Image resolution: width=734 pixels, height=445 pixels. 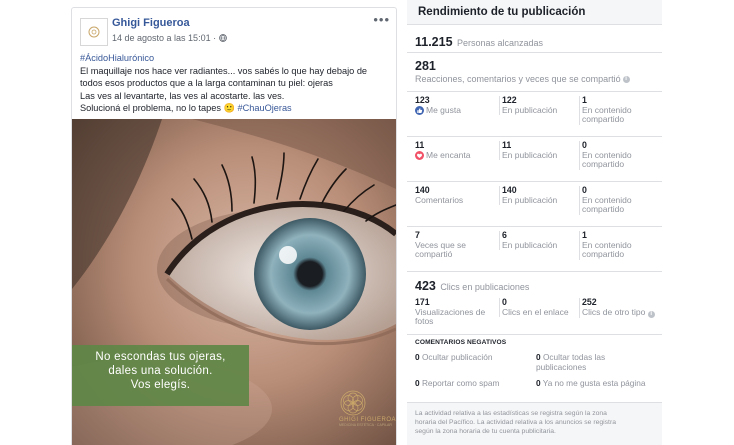 I want to click on clicks-total: 423, so click(x=425, y=286).